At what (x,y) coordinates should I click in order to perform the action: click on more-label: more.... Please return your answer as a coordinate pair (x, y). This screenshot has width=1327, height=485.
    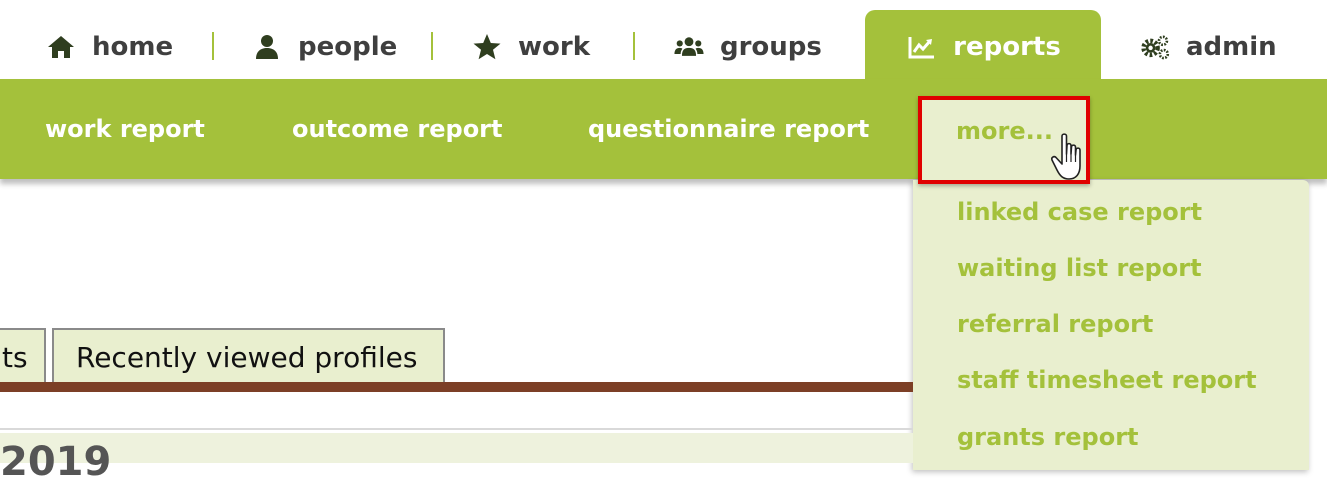
    Looking at the image, I should click on (1004, 131).